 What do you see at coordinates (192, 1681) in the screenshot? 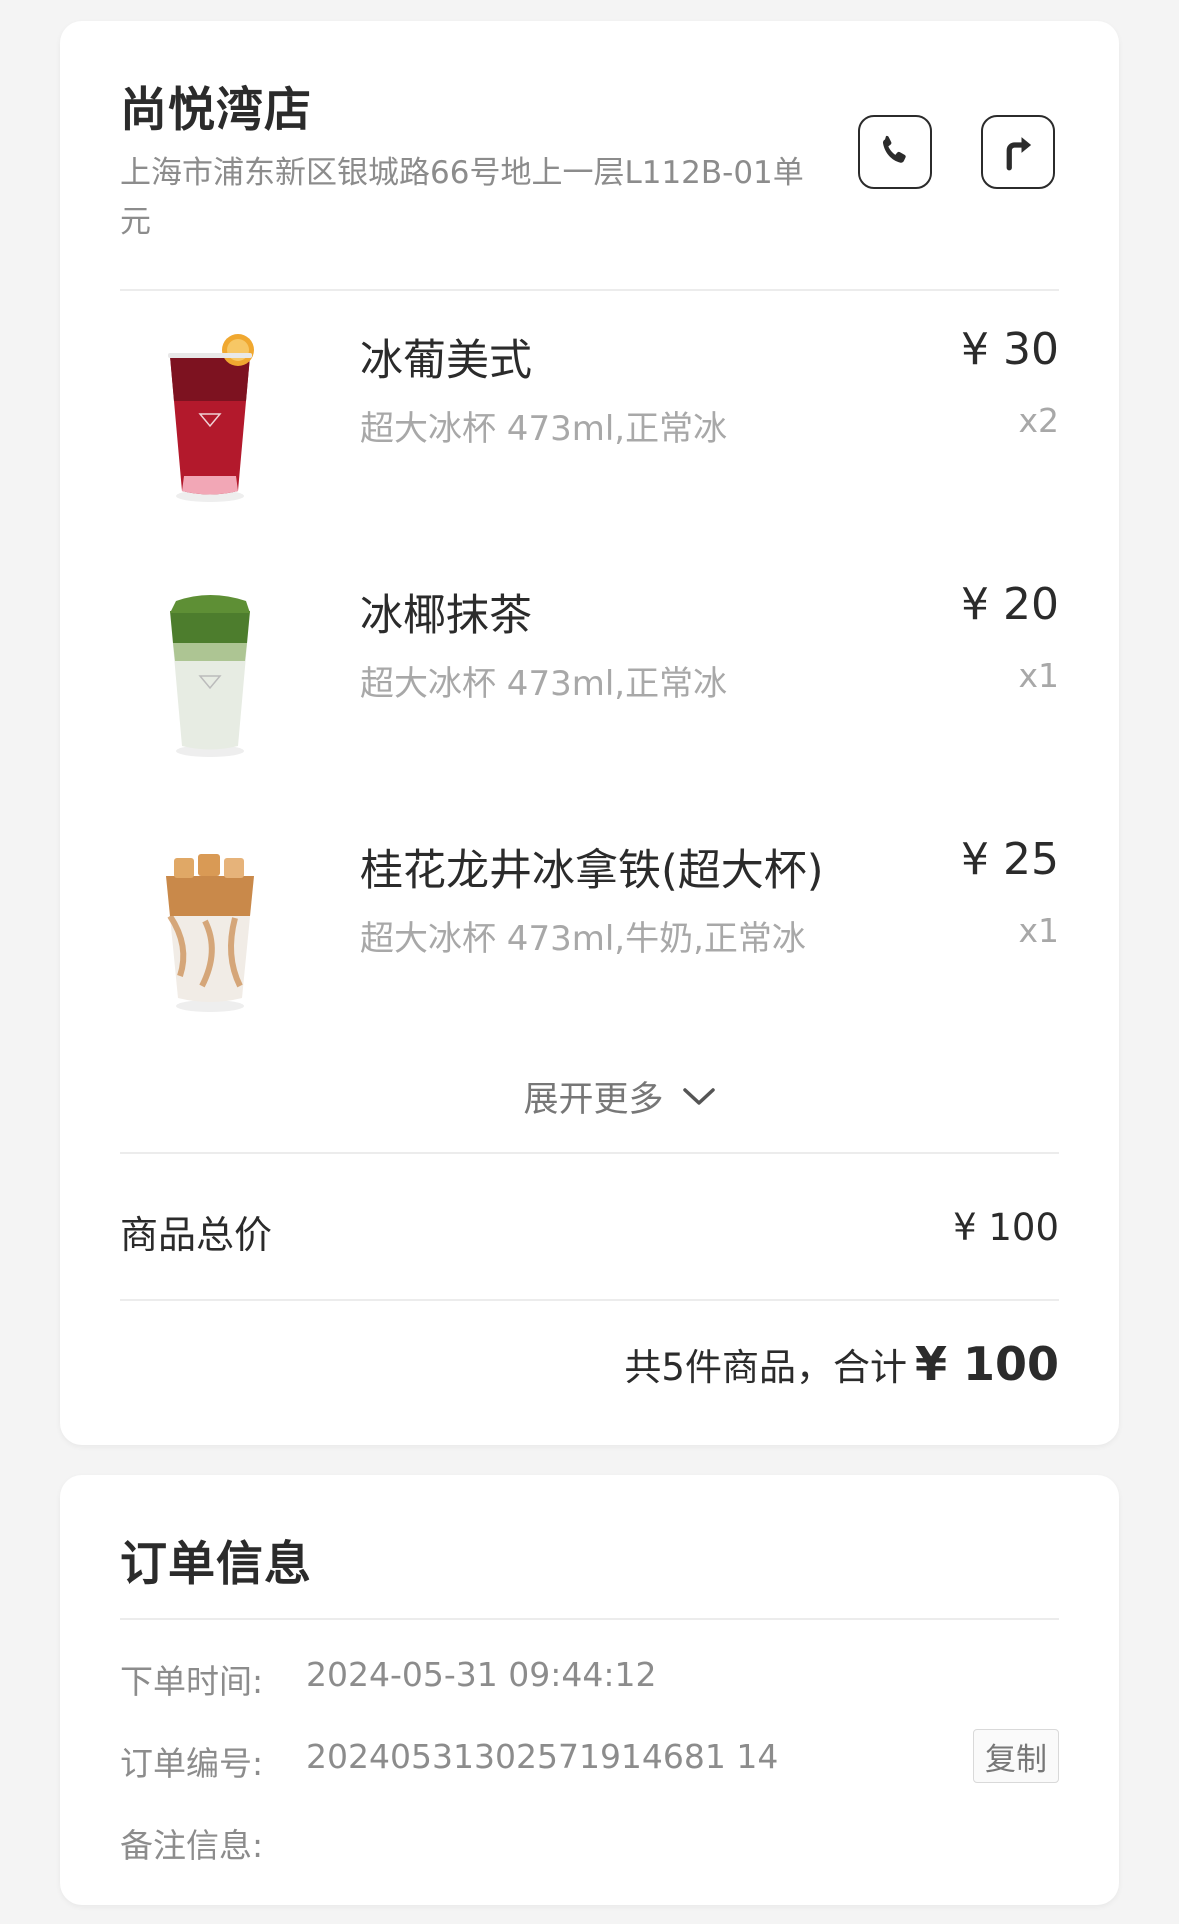
I see `order-time-label: 下单时间:` at bounding box center [192, 1681].